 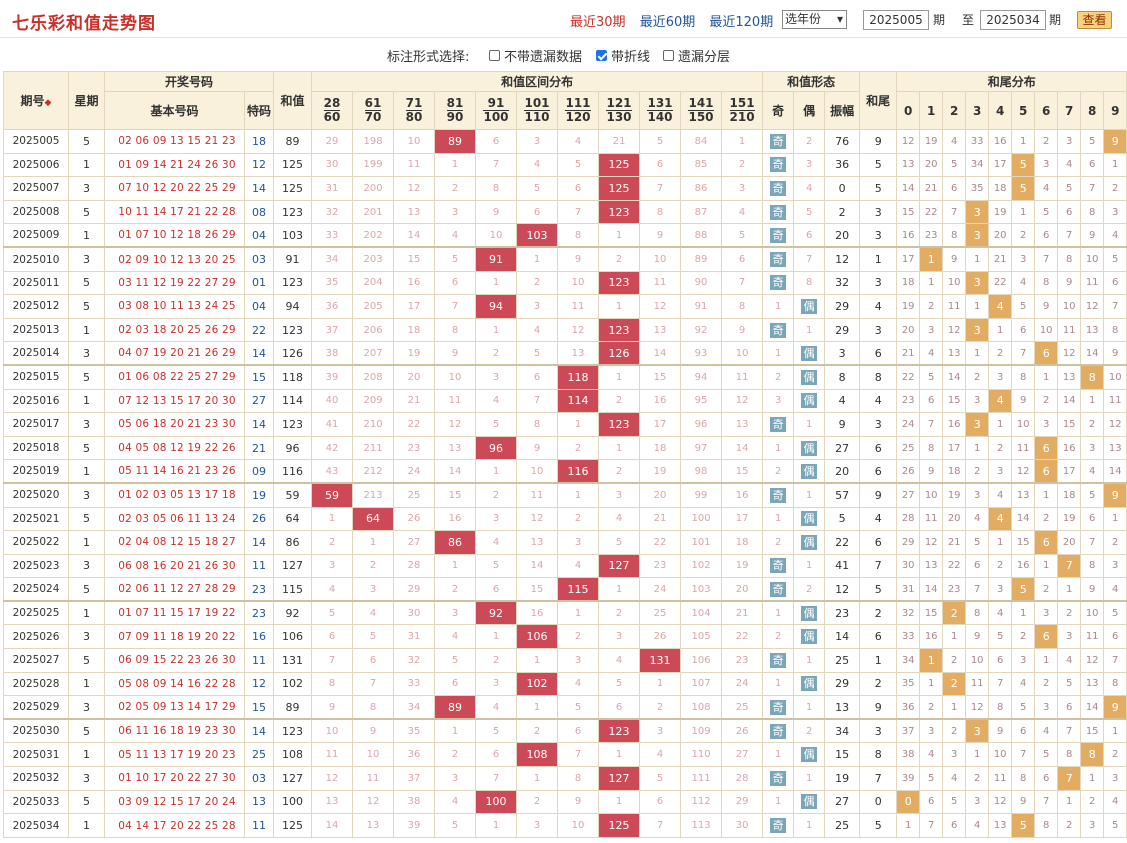 What do you see at coordinates (1069, 471) in the screenshot?
I see `tail-miss-cell: 17` at bounding box center [1069, 471].